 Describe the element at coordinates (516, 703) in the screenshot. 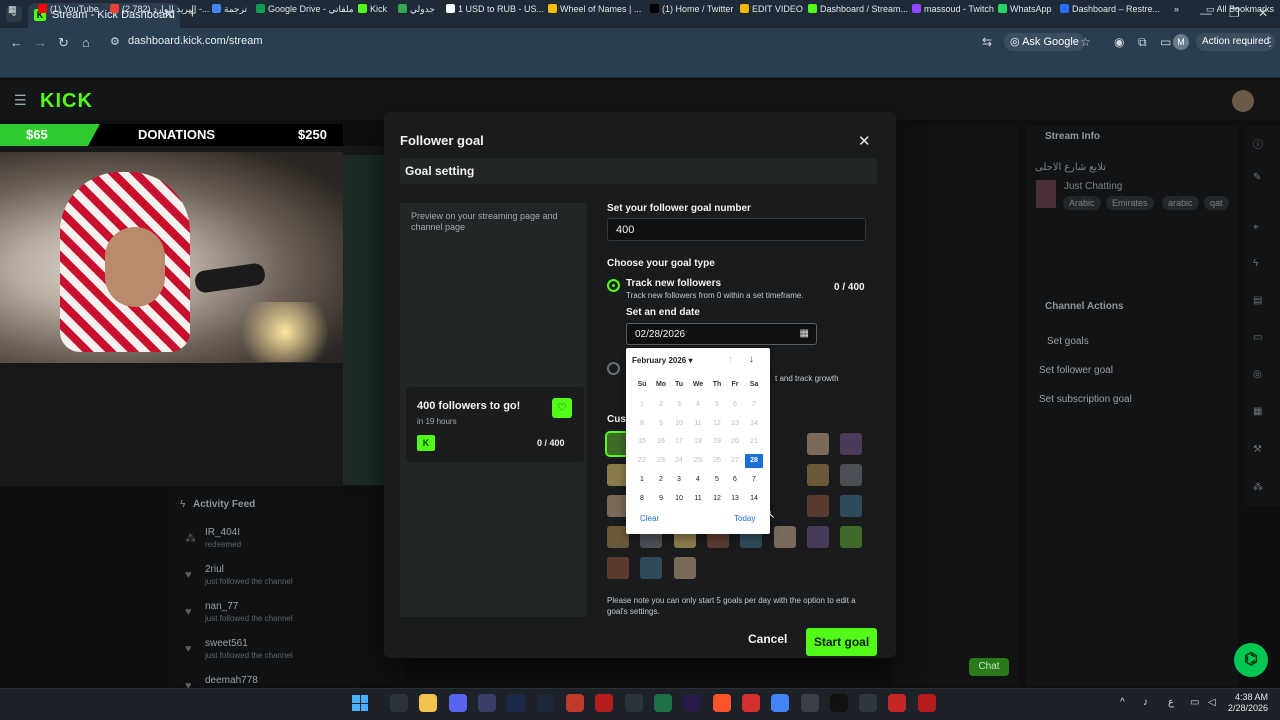

I see `photoshop-icon` at that location.